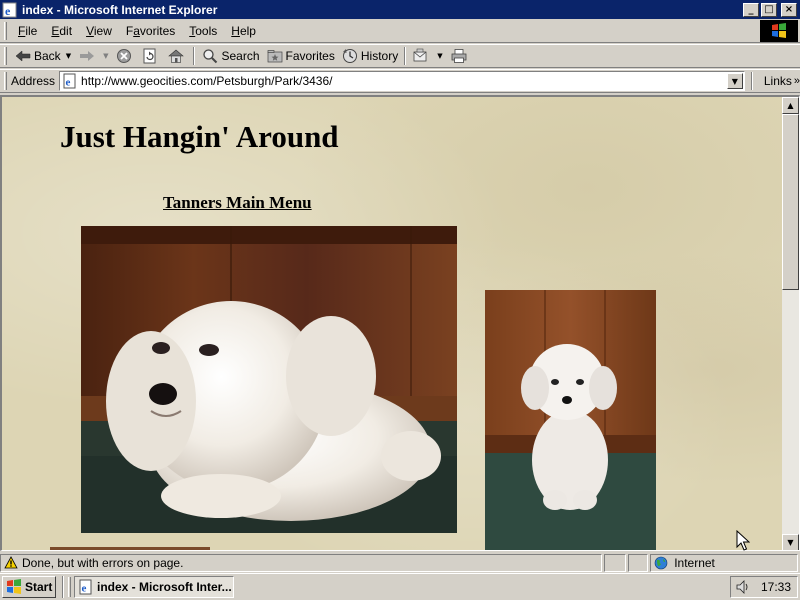 The height and width of the screenshot is (600, 800). What do you see at coordinates (39, 587) in the screenshot?
I see `start-label: Start` at bounding box center [39, 587].